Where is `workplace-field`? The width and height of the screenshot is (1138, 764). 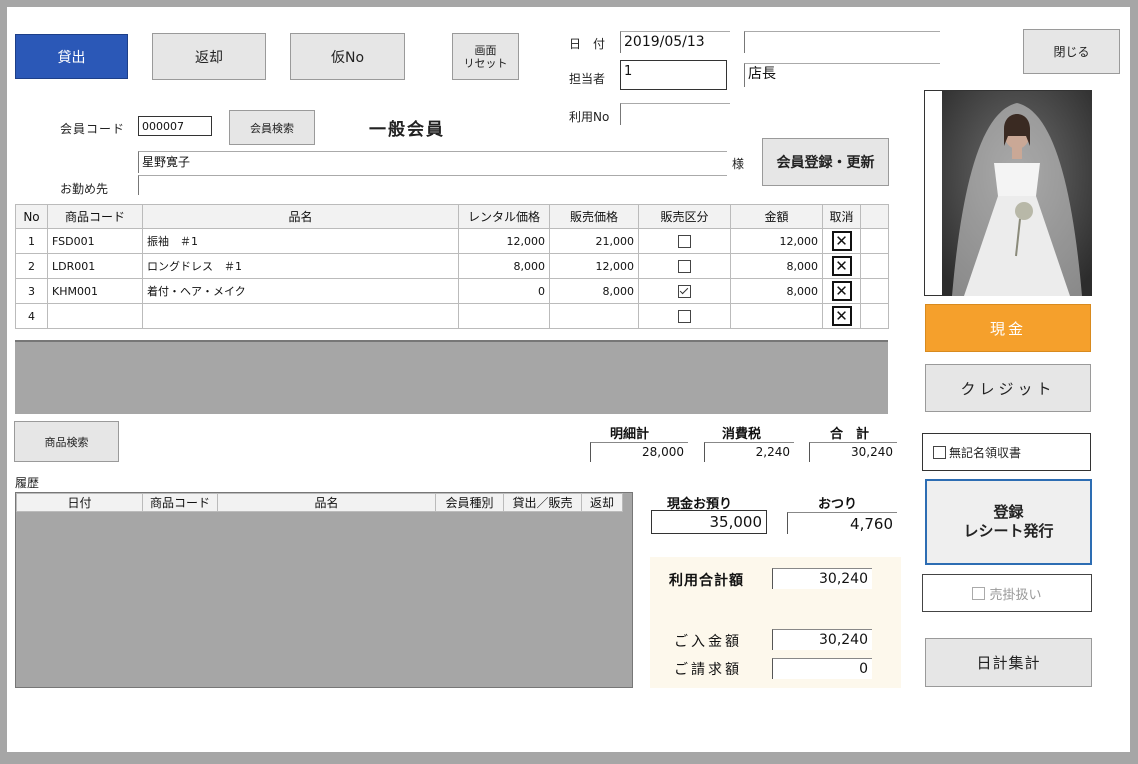 workplace-field is located at coordinates (432, 185).